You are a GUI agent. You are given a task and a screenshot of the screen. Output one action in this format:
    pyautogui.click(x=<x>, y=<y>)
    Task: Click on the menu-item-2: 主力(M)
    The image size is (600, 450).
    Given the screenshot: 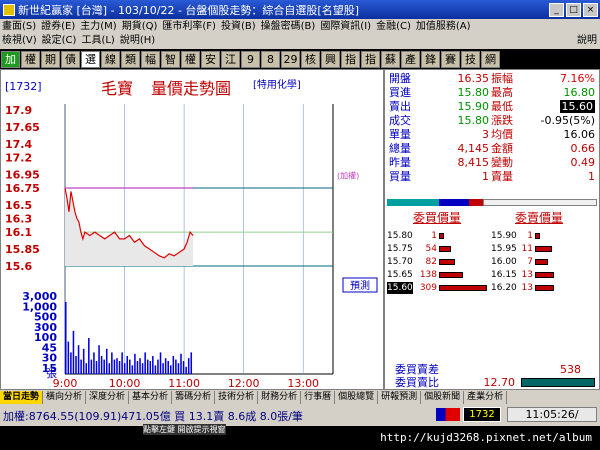 What is the action you would take?
    pyautogui.click(x=98, y=27)
    